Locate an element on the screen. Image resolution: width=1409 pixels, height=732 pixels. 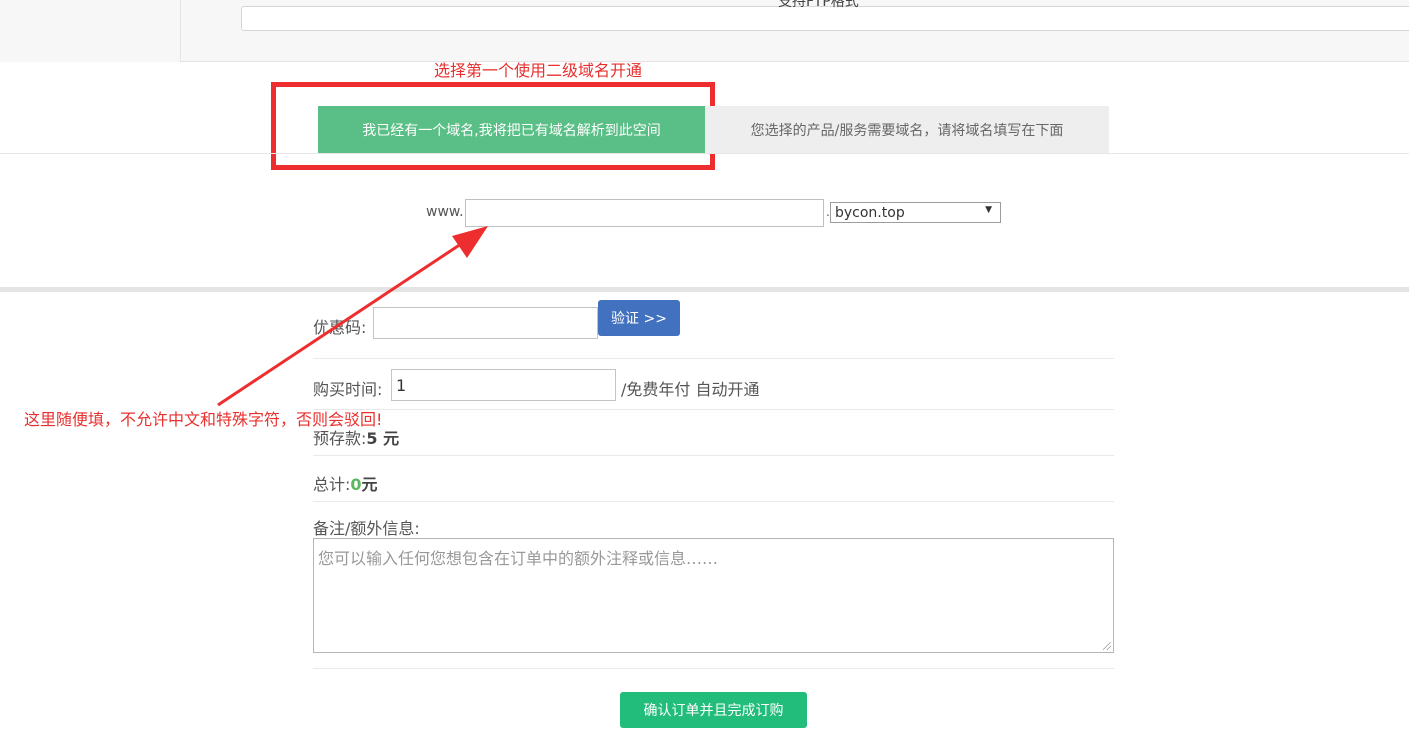
total-amount: 0 is located at coordinates (356, 484).